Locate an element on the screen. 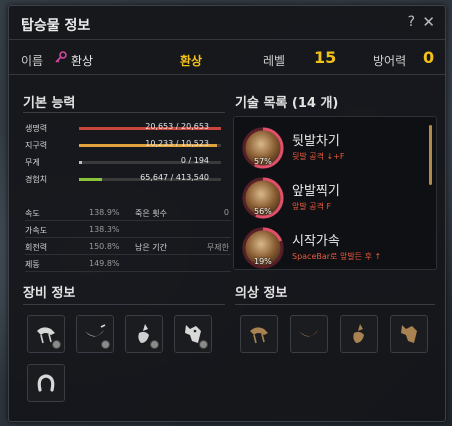  skill-name: 시작가속 is located at coordinates (316, 241).